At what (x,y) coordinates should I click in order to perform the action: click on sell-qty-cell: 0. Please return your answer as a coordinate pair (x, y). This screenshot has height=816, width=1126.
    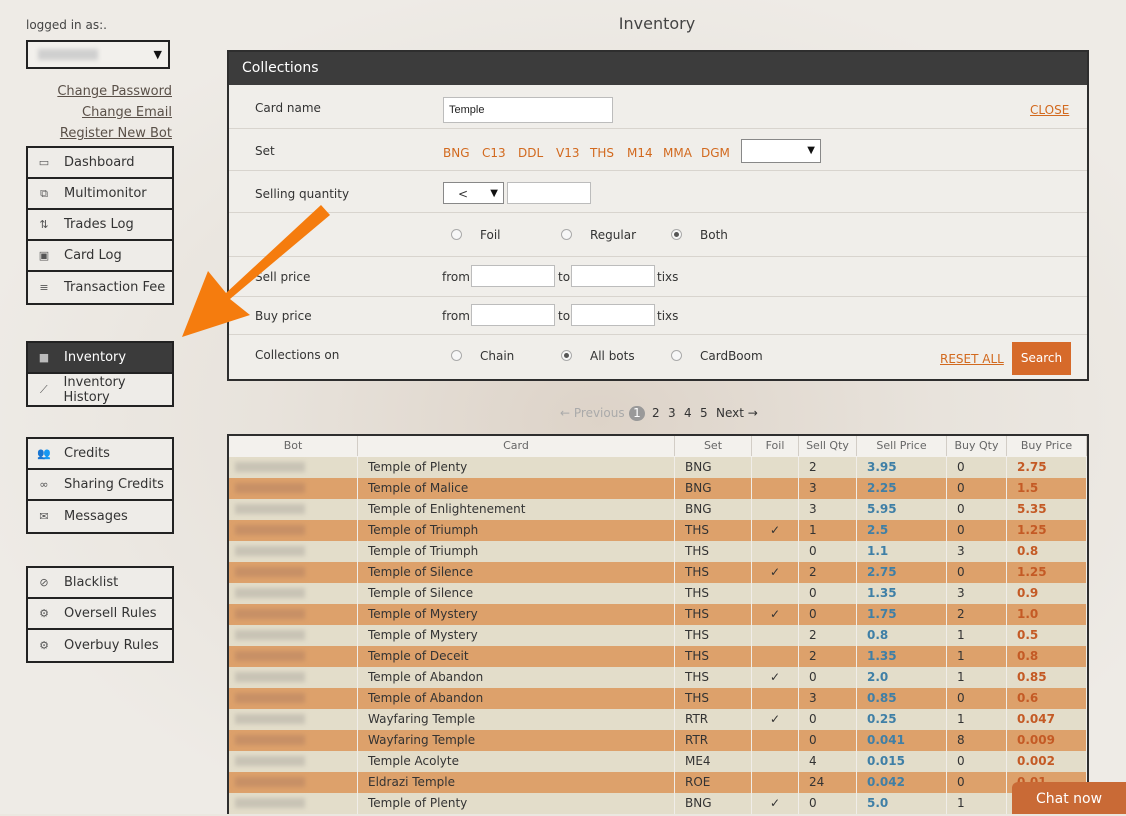
    Looking at the image, I should click on (828, 719).